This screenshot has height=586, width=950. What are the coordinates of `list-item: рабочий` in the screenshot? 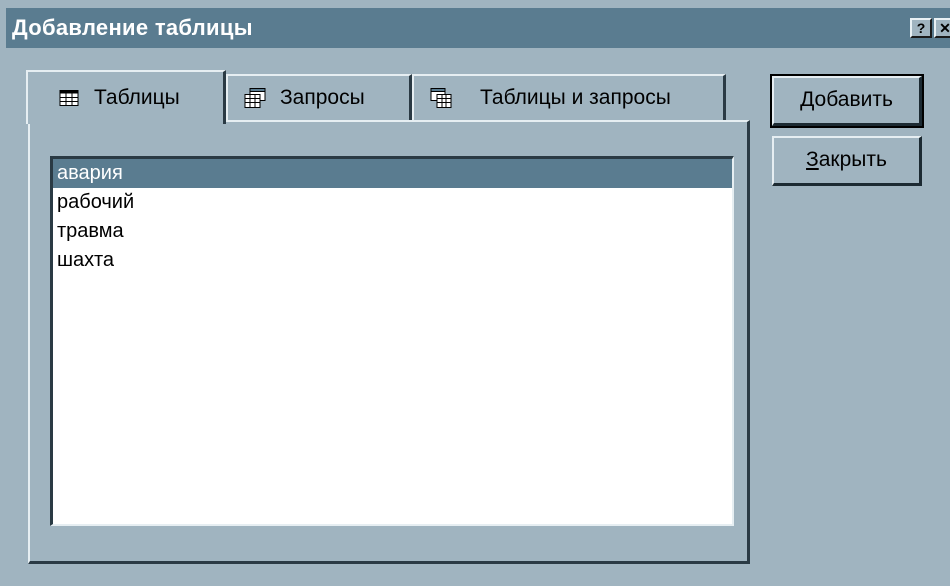 It's located at (392, 202).